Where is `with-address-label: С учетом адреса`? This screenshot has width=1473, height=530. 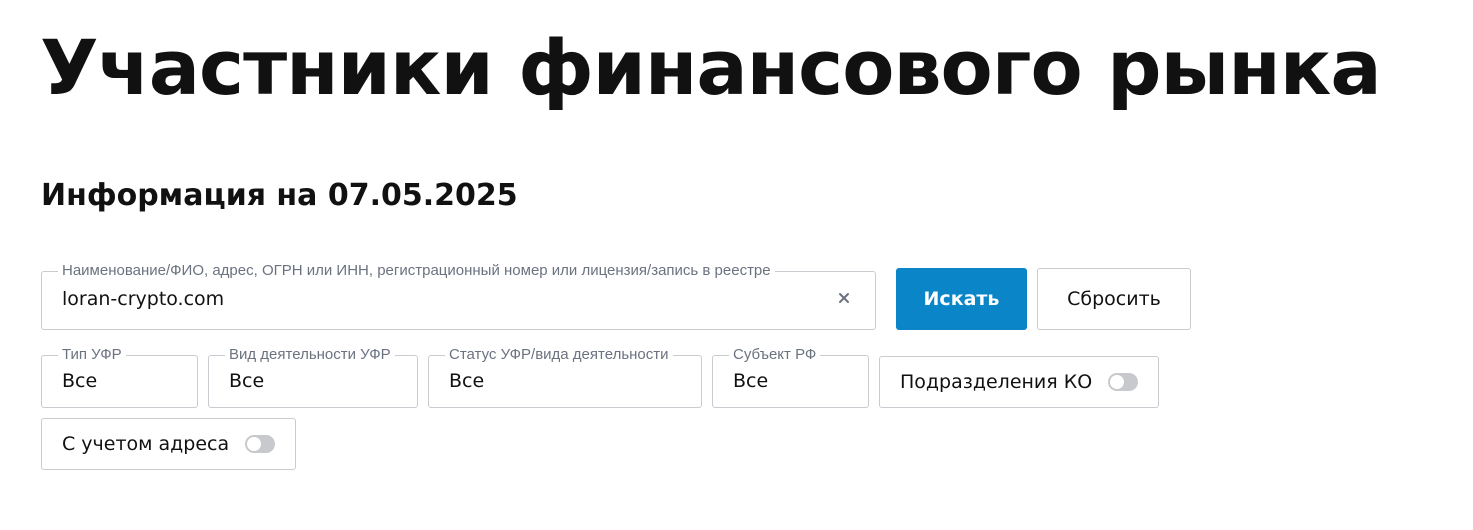 with-address-label: С учетом адреса is located at coordinates (146, 444).